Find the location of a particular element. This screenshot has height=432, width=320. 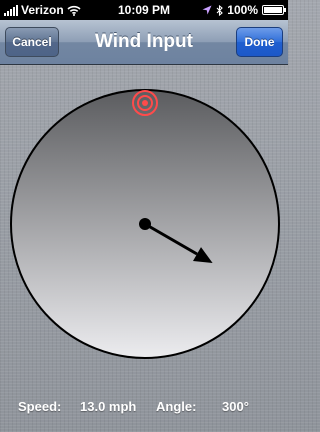

status-right-group: 100% is located at coordinates (244, 10).